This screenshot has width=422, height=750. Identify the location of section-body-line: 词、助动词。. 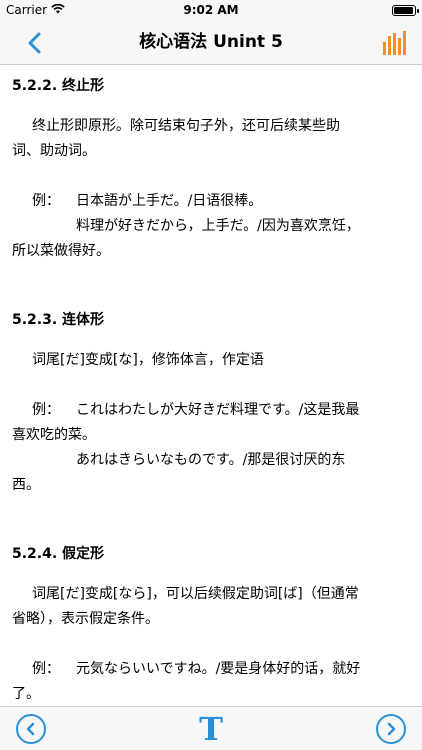
(54, 151).